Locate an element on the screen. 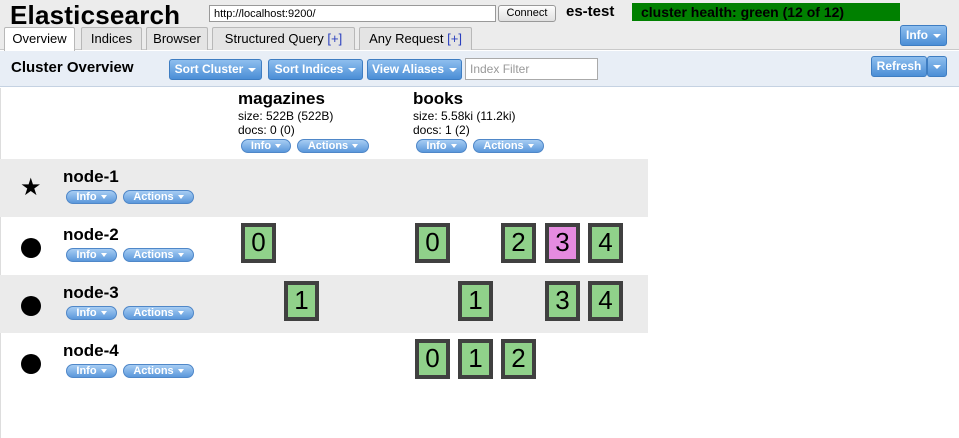 This screenshot has height=438, width=959. tab-overview: Overview is located at coordinates (39, 39).